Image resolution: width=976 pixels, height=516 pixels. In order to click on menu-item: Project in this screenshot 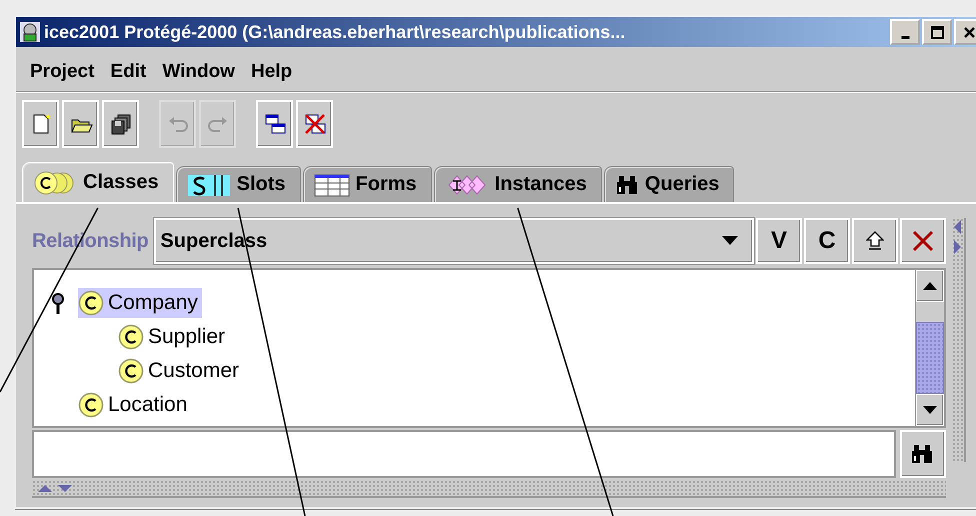, I will do `click(66, 72)`.